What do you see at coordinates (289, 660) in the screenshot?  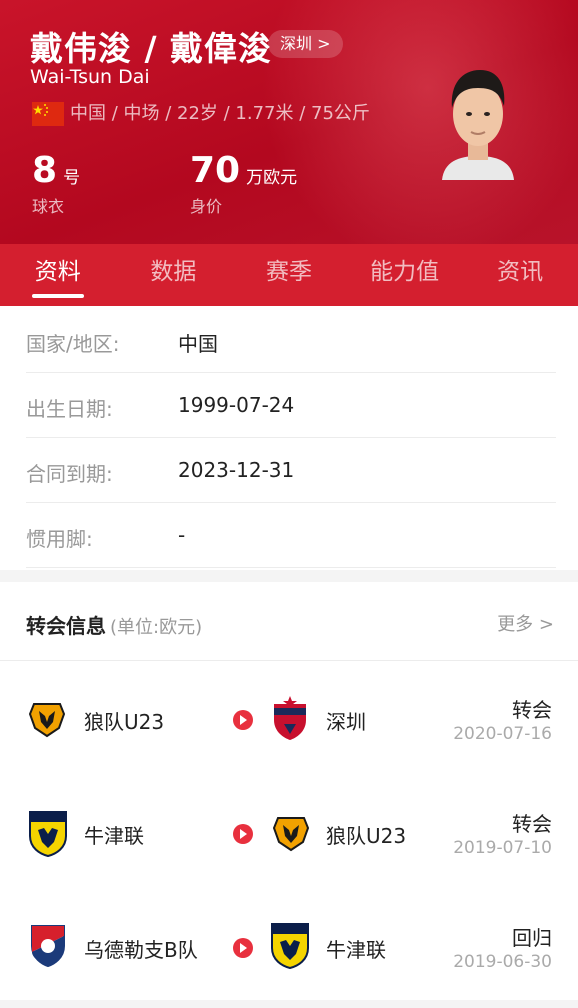 I see `divider` at bounding box center [289, 660].